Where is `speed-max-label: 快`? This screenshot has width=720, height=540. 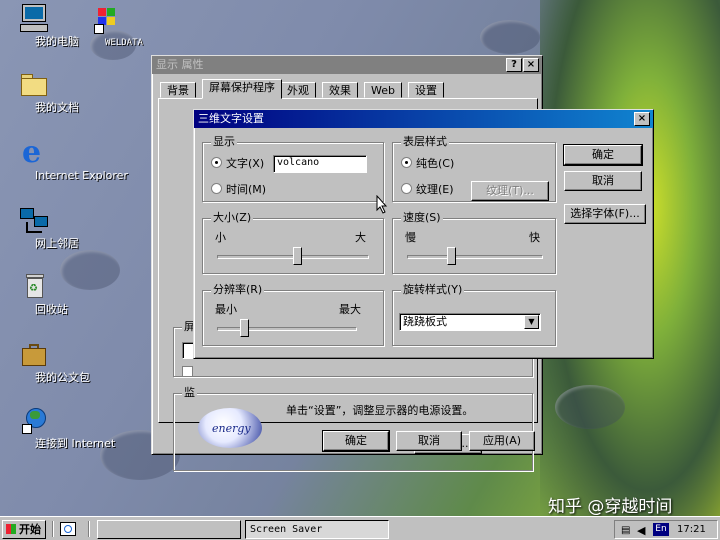
speed-max-label: 快 is located at coordinates (534, 237).